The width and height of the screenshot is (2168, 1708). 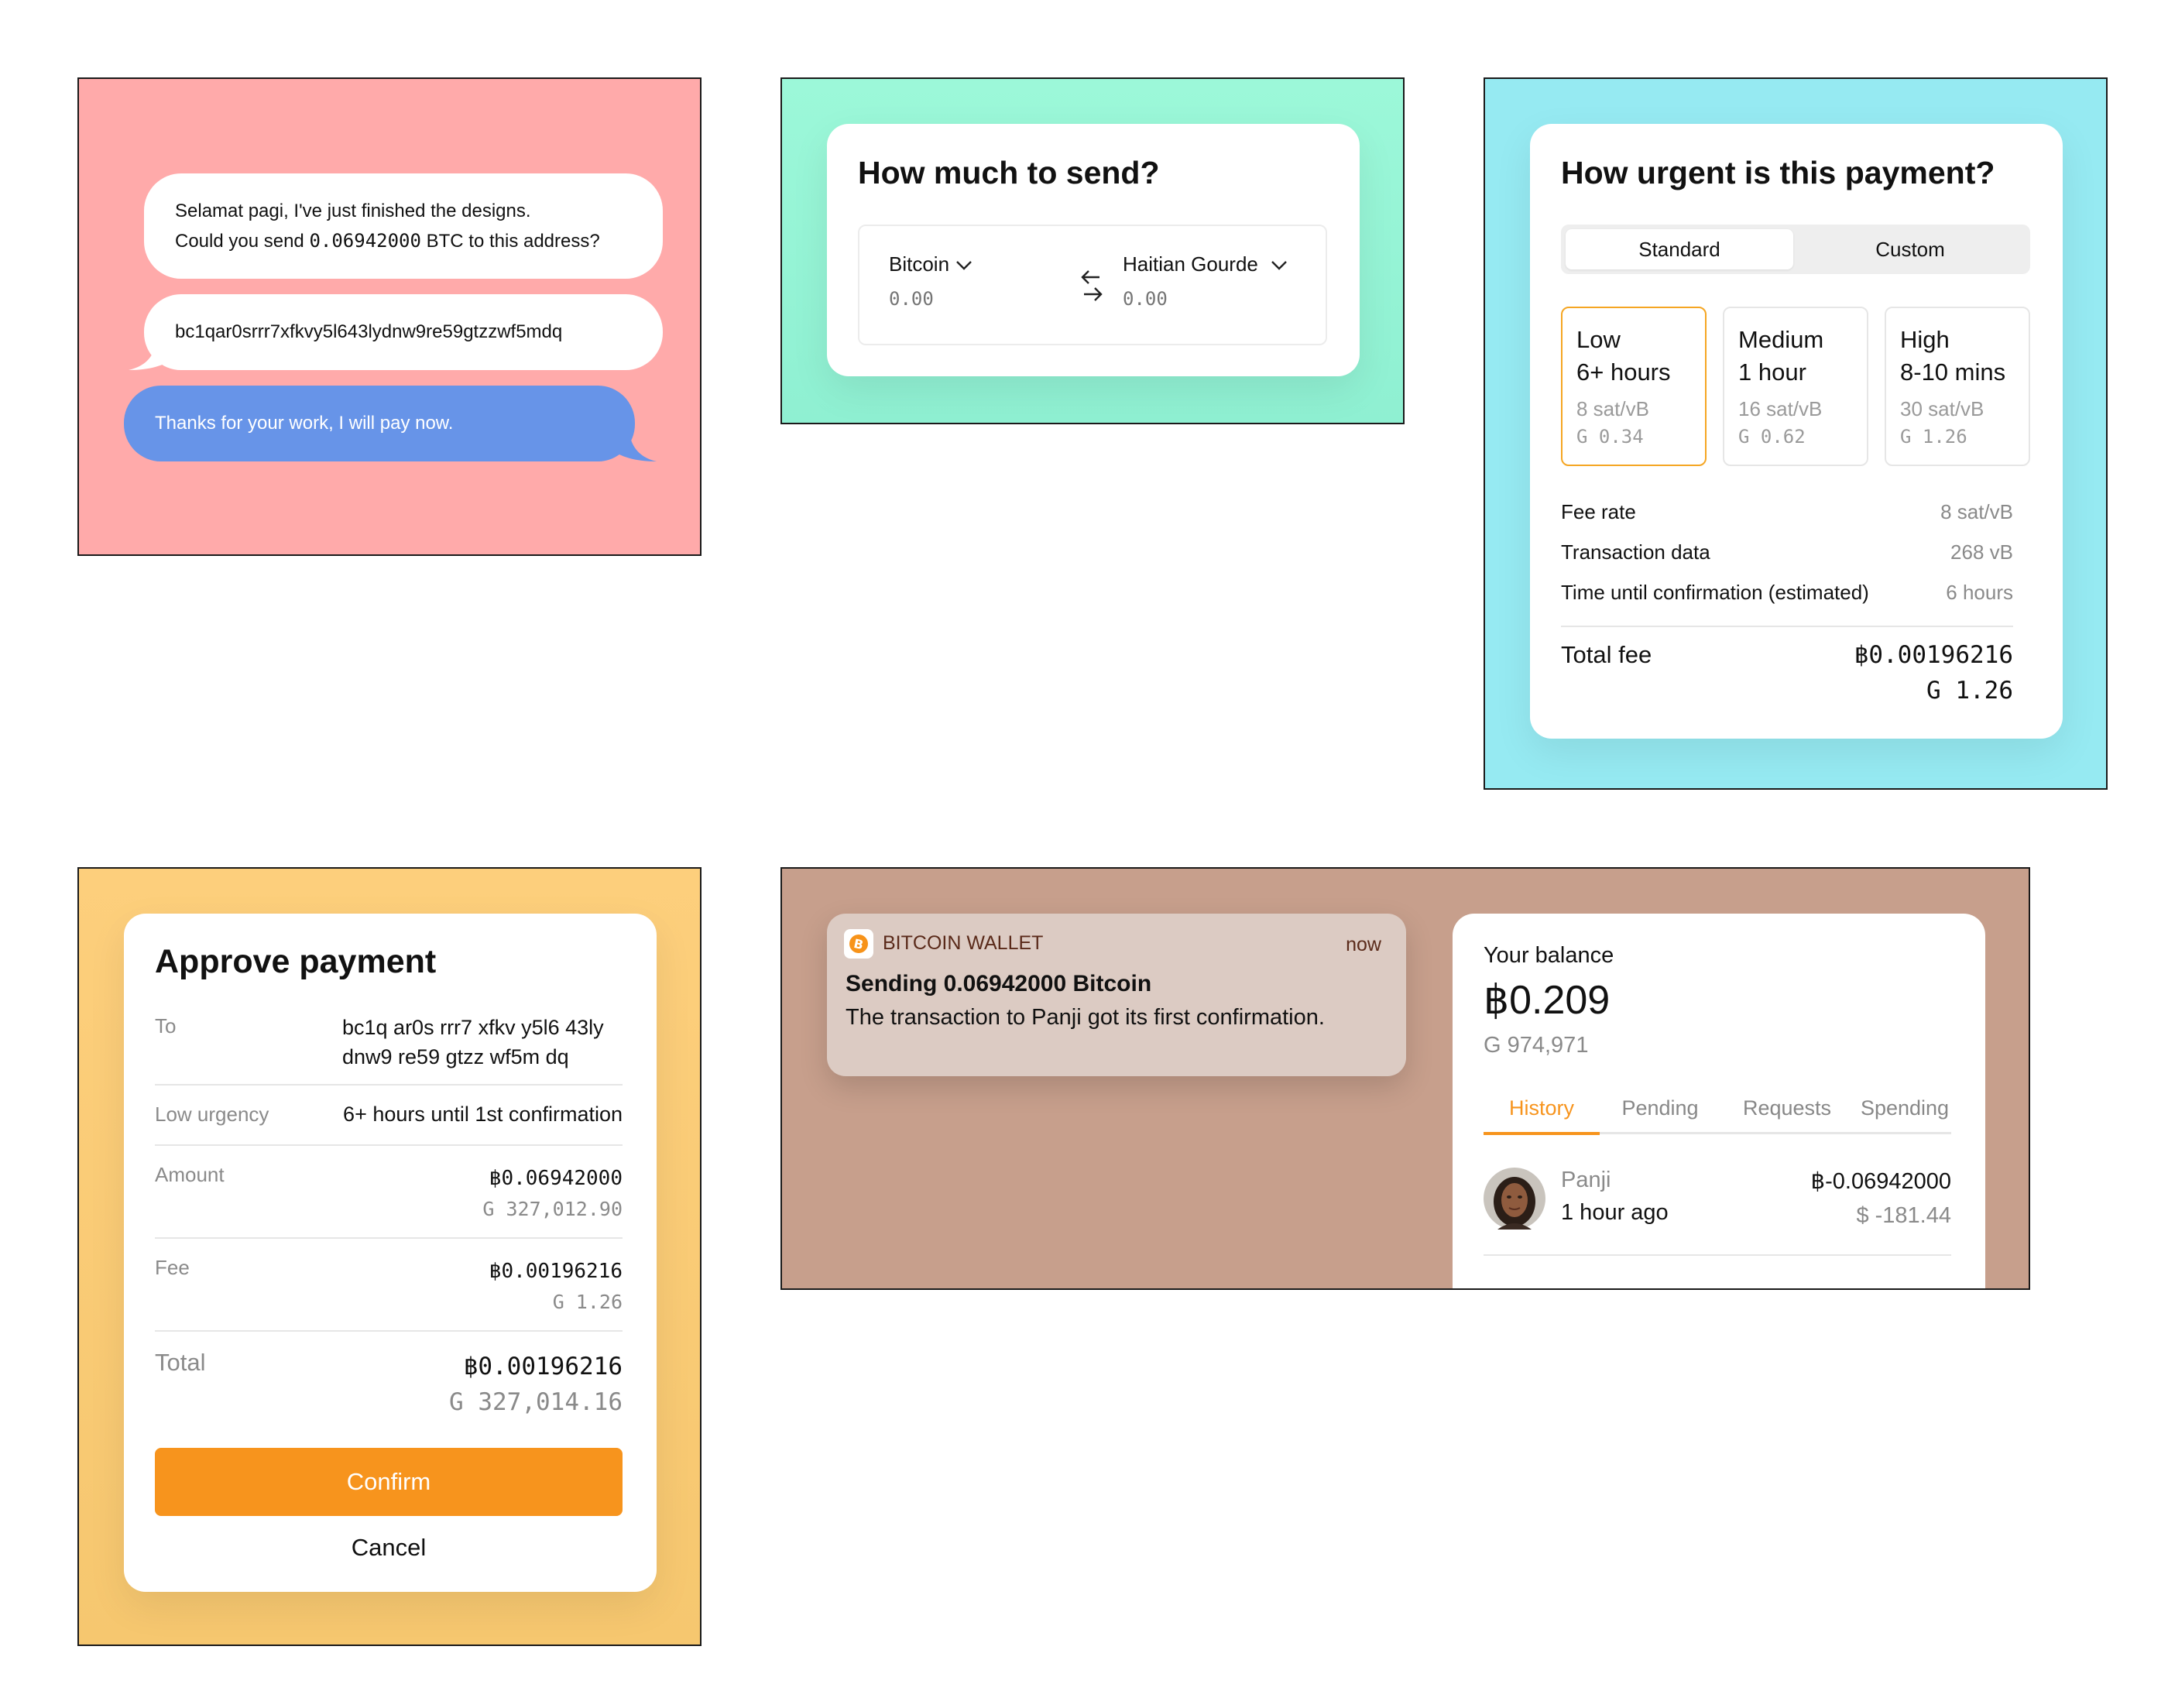 I want to click on balance-local: G 974,971, so click(x=1536, y=1045).